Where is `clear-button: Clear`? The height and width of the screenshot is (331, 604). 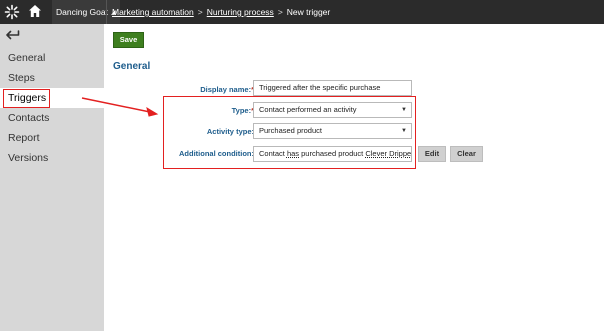 clear-button: Clear is located at coordinates (466, 154).